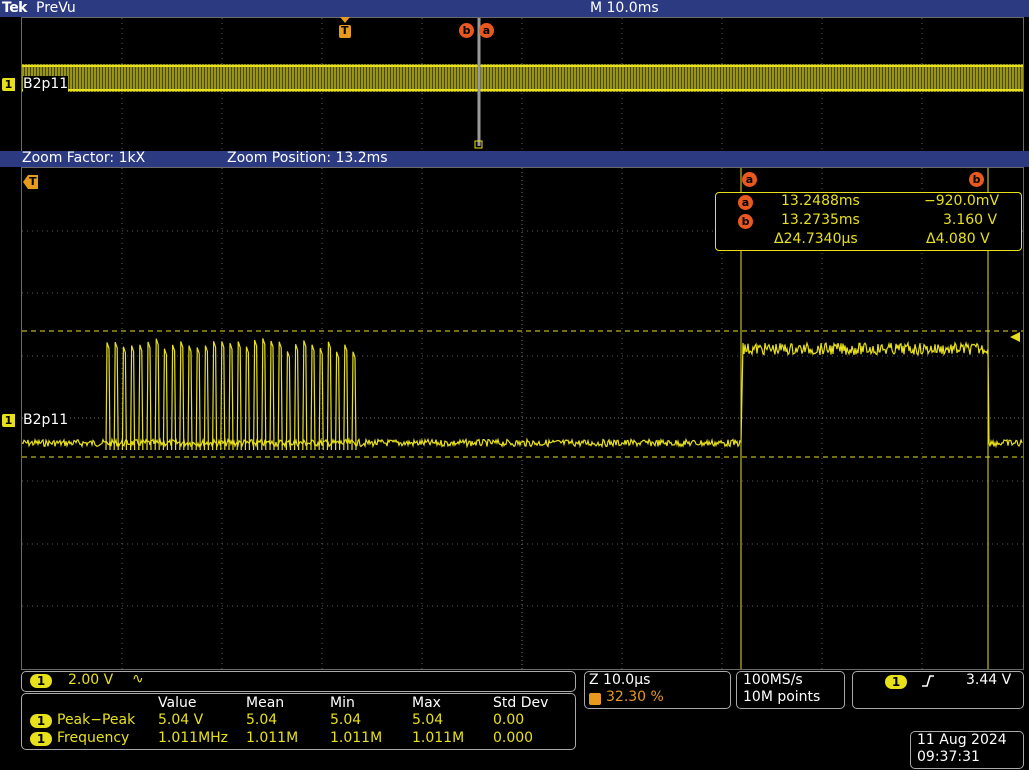 The image size is (1029, 770). I want to click on trigger-source-badge: 1, so click(896, 682).